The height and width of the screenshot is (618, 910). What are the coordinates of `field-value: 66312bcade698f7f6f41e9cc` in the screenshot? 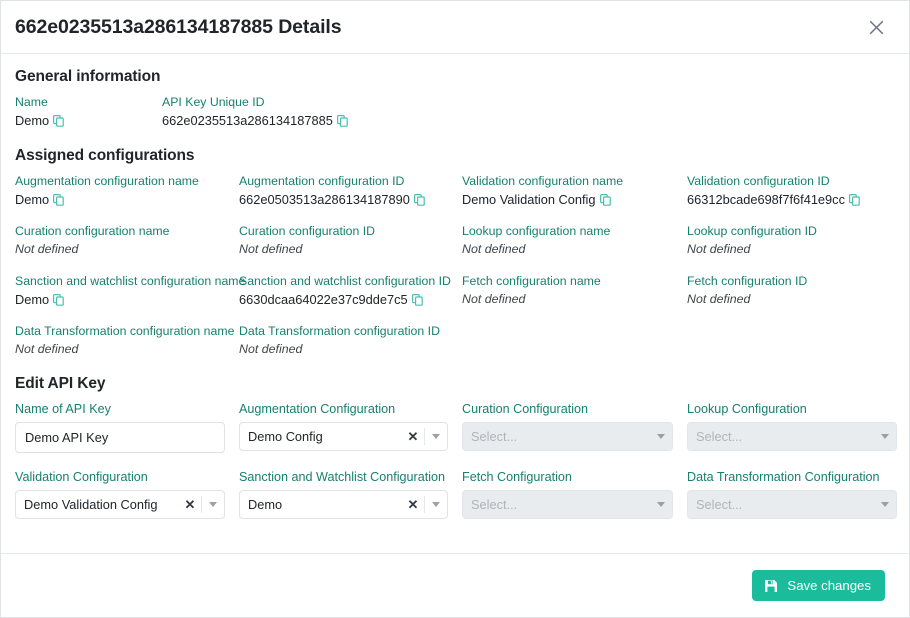 It's located at (766, 199).